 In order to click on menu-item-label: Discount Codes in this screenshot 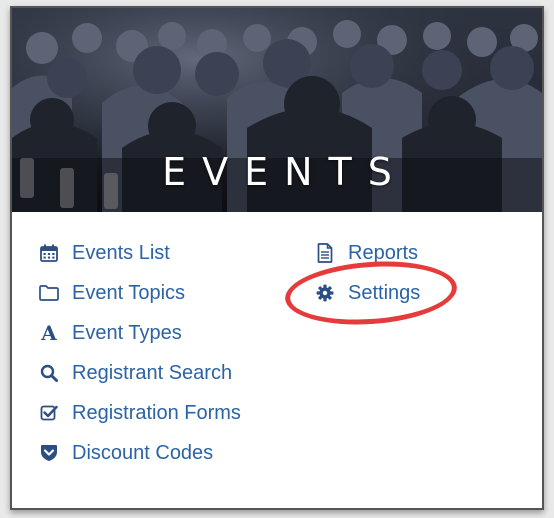, I will do `click(143, 452)`.